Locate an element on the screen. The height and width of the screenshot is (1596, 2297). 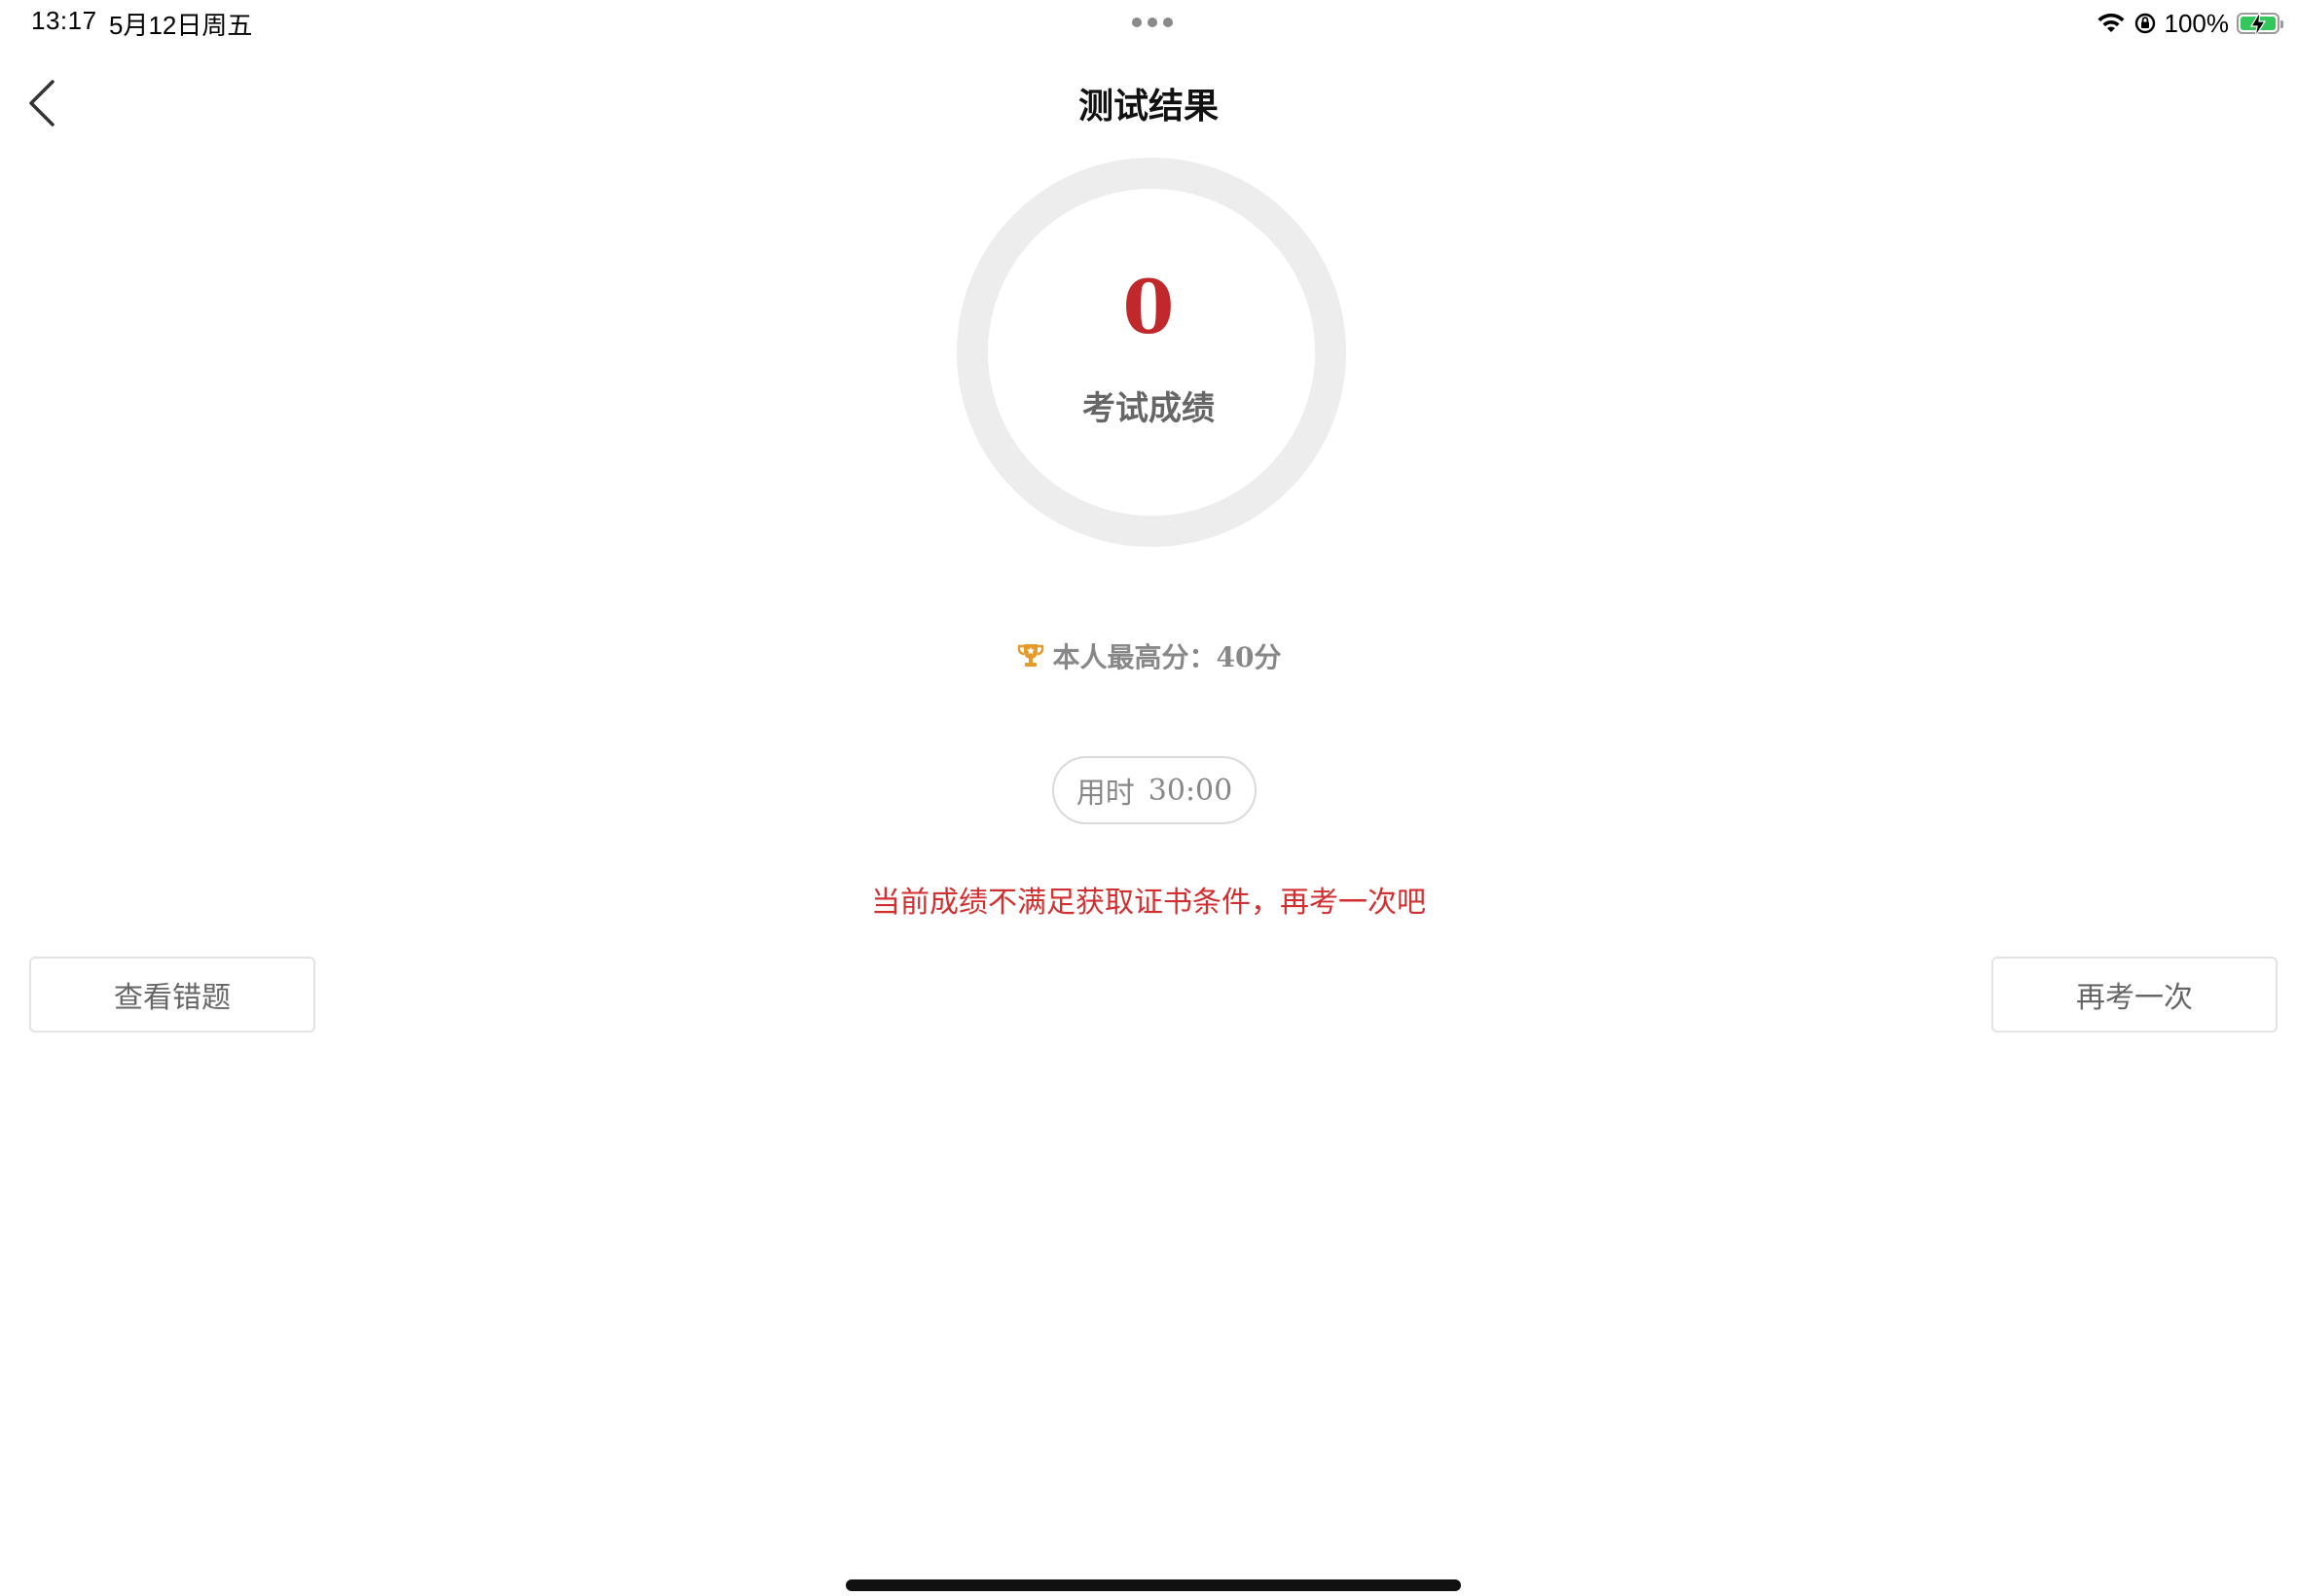
trophy-icon is located at coordinates (1030, 655).